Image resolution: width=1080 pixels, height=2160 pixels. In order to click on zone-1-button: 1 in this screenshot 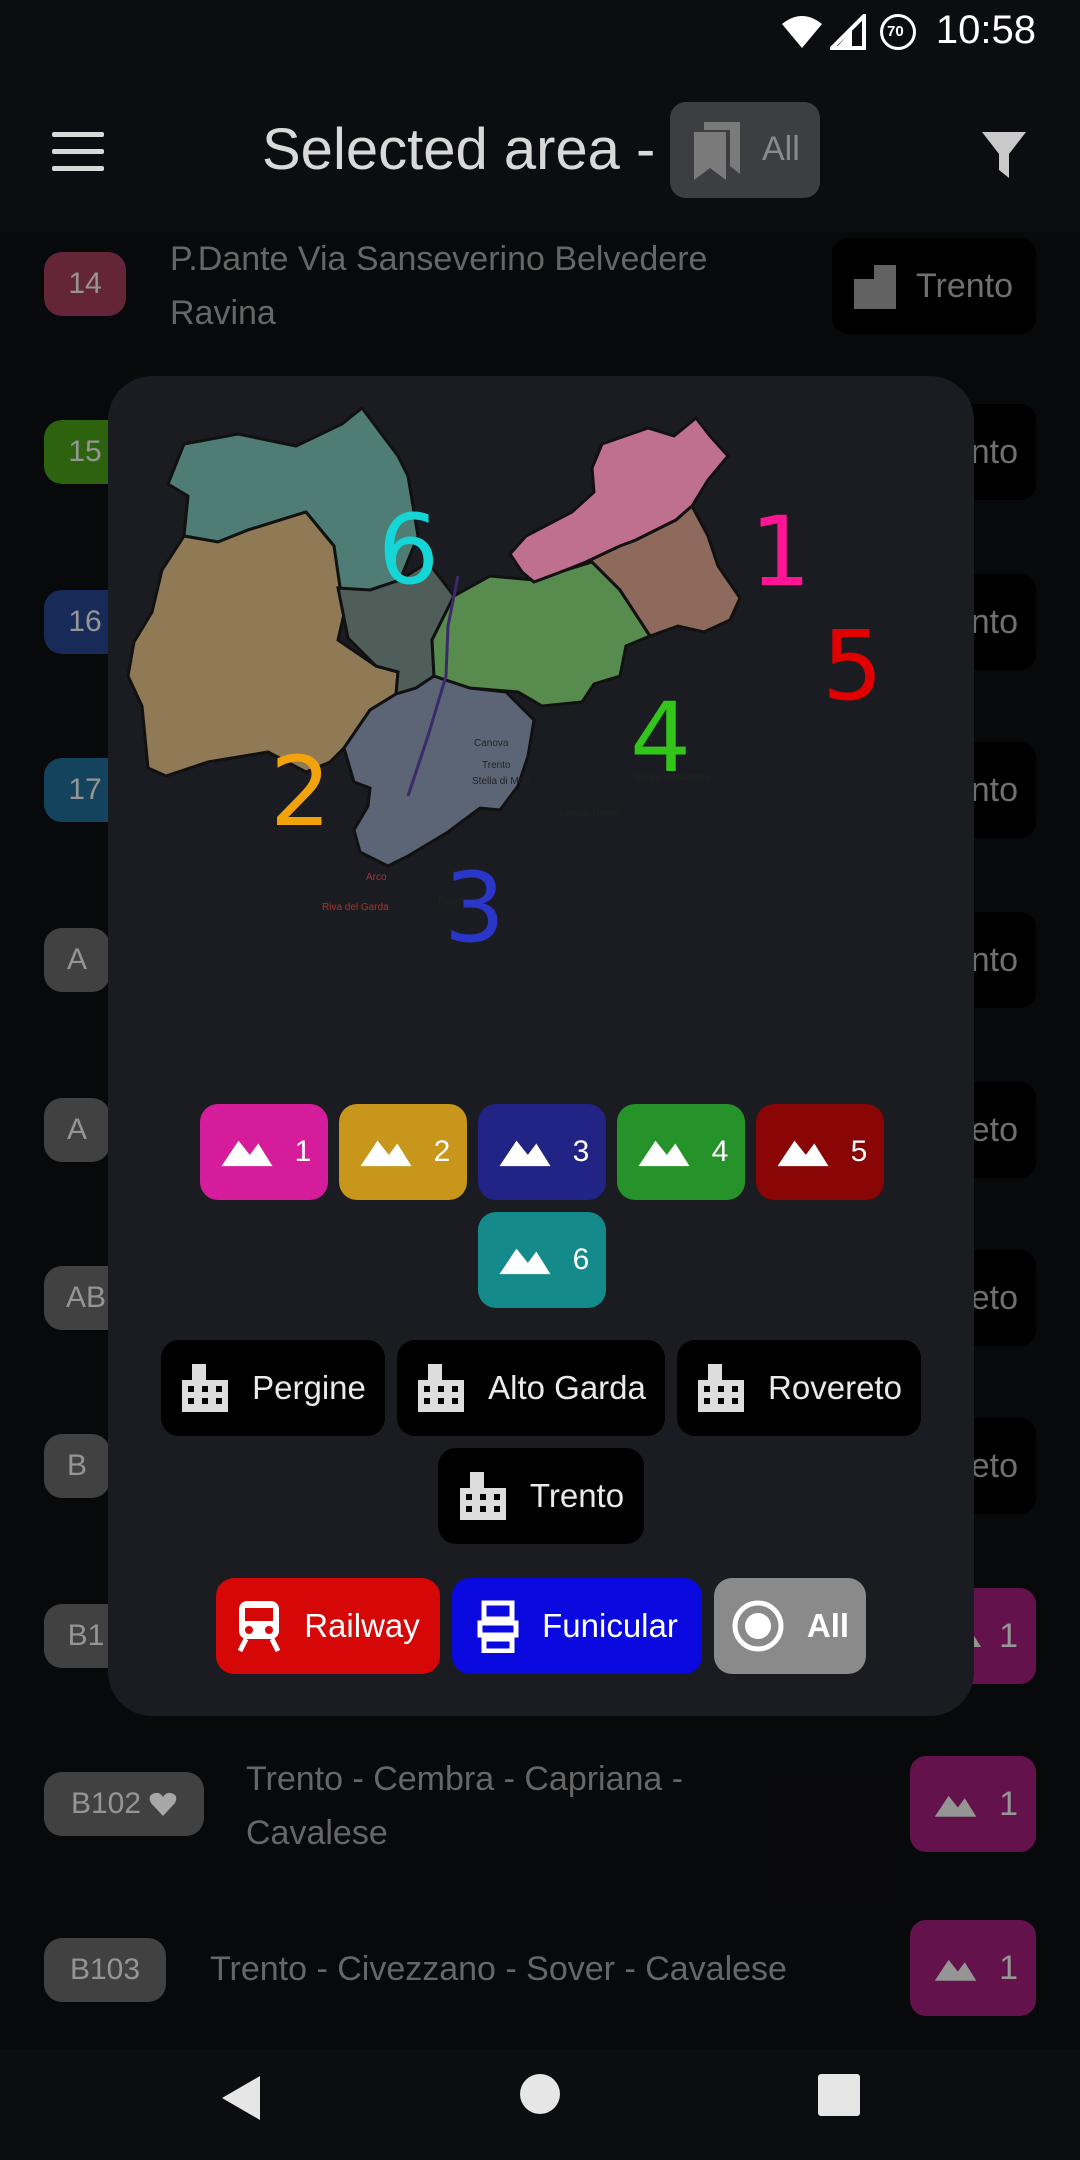, I will do `click(264, 1152)`.